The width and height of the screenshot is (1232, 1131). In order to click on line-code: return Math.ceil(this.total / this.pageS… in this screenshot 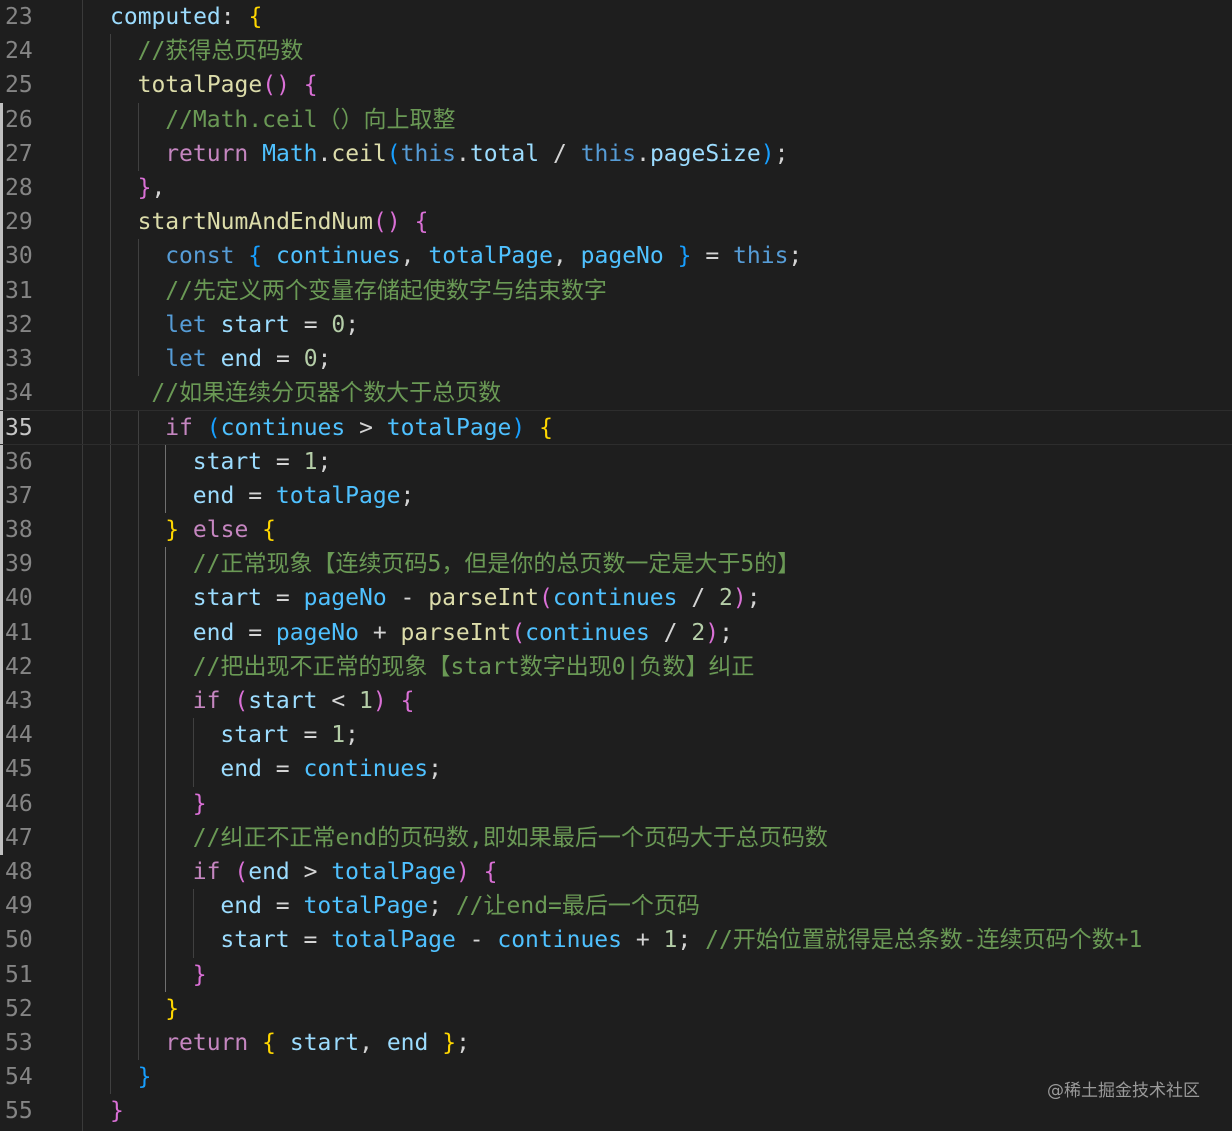, I will do `click(476, 154)`.